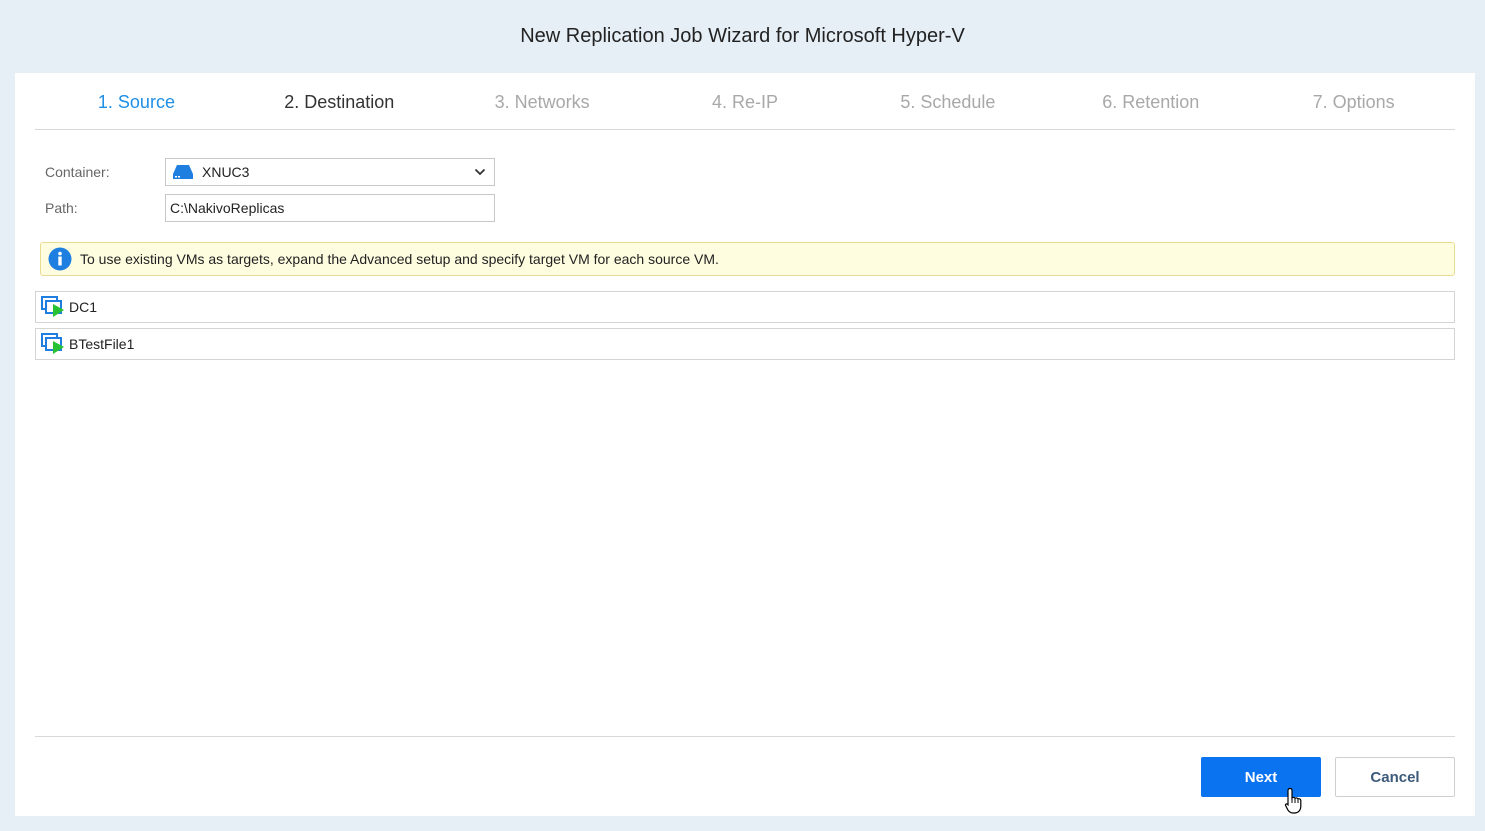  What do you see at coordinates (183, 172) in the screenshot?
I see `server-icon` at bounding box center [183, 172].